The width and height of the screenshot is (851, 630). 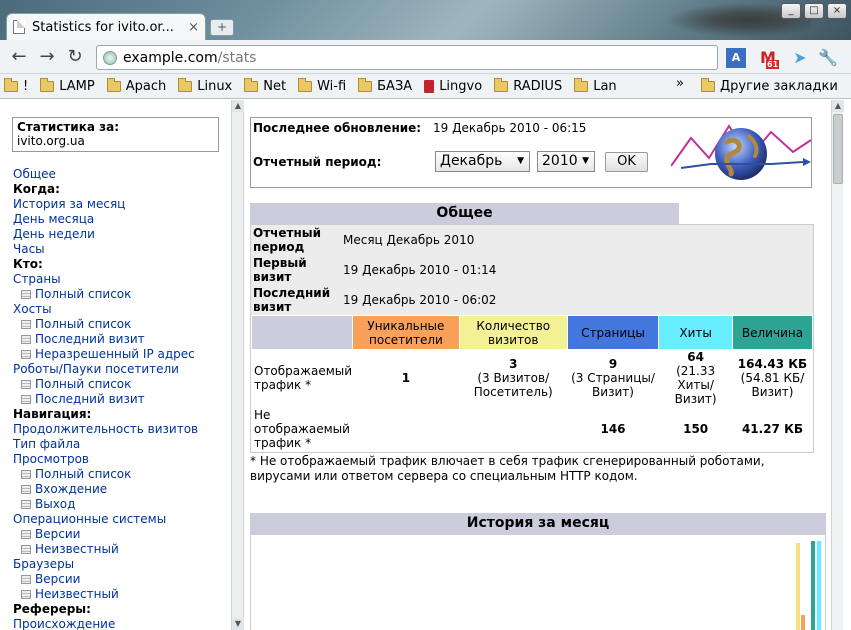 What do you see at coordinates (32, 309) in the screenshot?
I see `sidebar-link: Хосты` at bounding box center [32, 309].